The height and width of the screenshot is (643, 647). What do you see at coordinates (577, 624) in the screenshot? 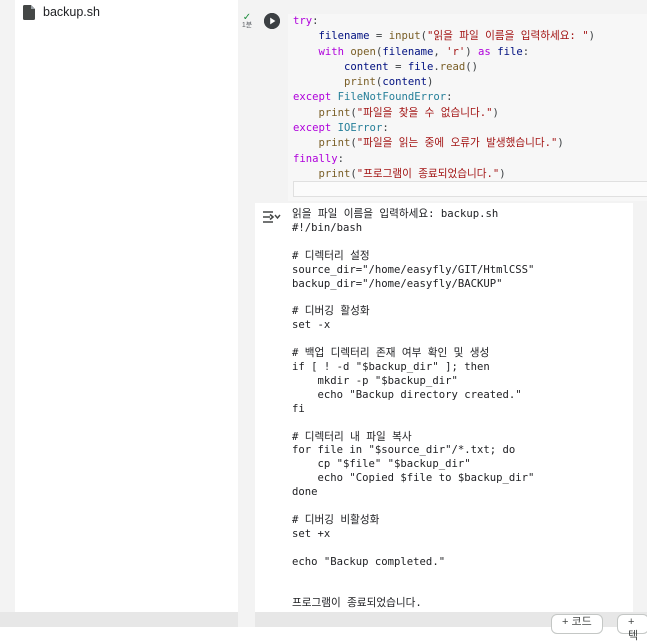
I see `add-code-button: + 코드` at bounding box center [577, 624].